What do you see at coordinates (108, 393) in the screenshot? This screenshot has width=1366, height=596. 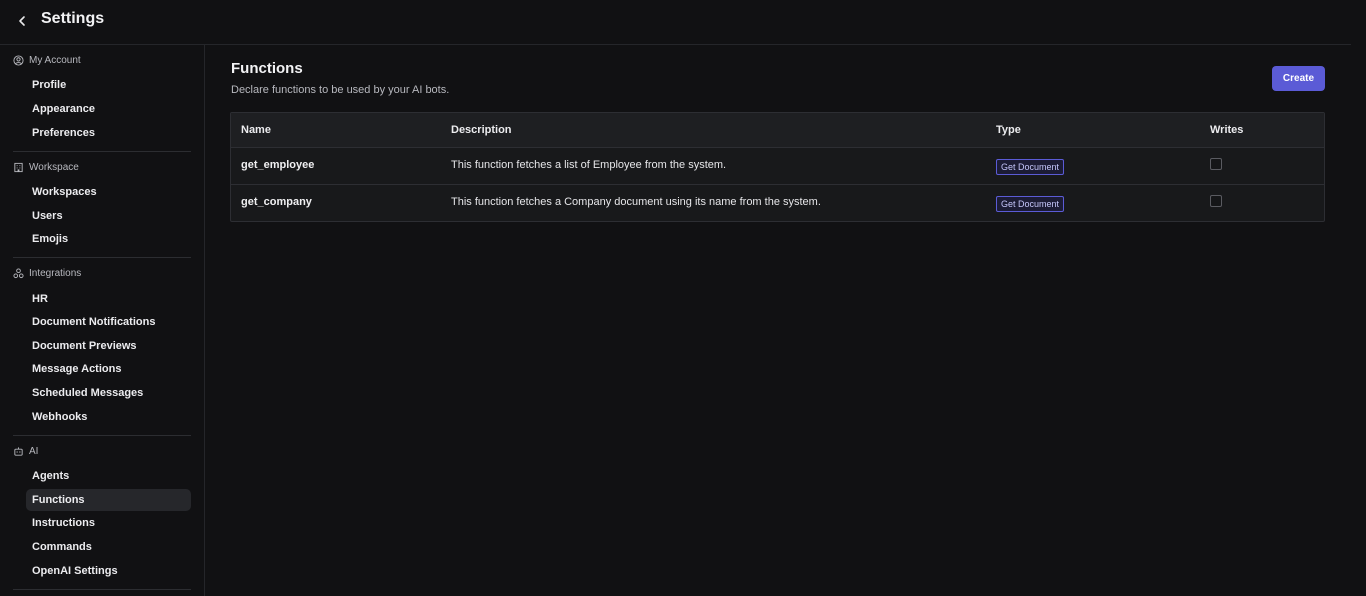 I see `sidebar-item-scheduled-messages: Scheduled Messages` at bounding box center [108, 393].